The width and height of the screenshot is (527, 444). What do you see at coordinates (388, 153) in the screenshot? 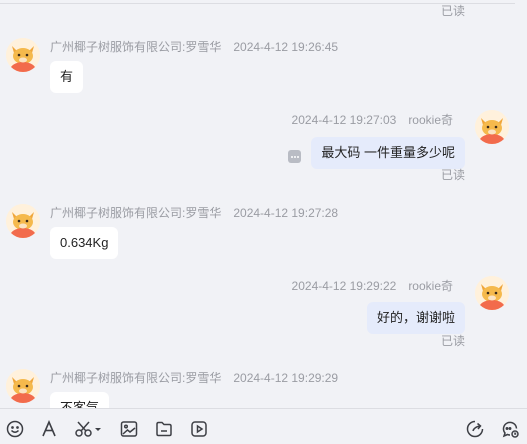
I see `message-bubble: 最大码 一件重量多少呢` at bounding box center [388, 153].